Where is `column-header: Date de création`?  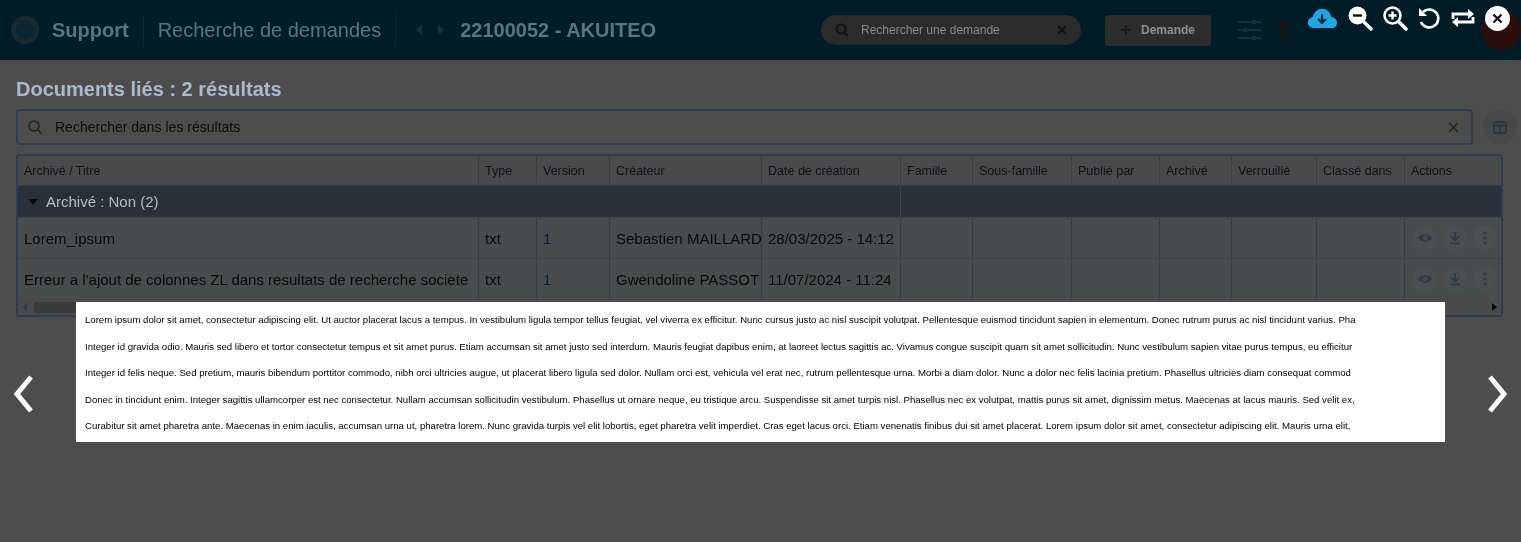
column-header: Date de création is located at coordinates (831, 170).